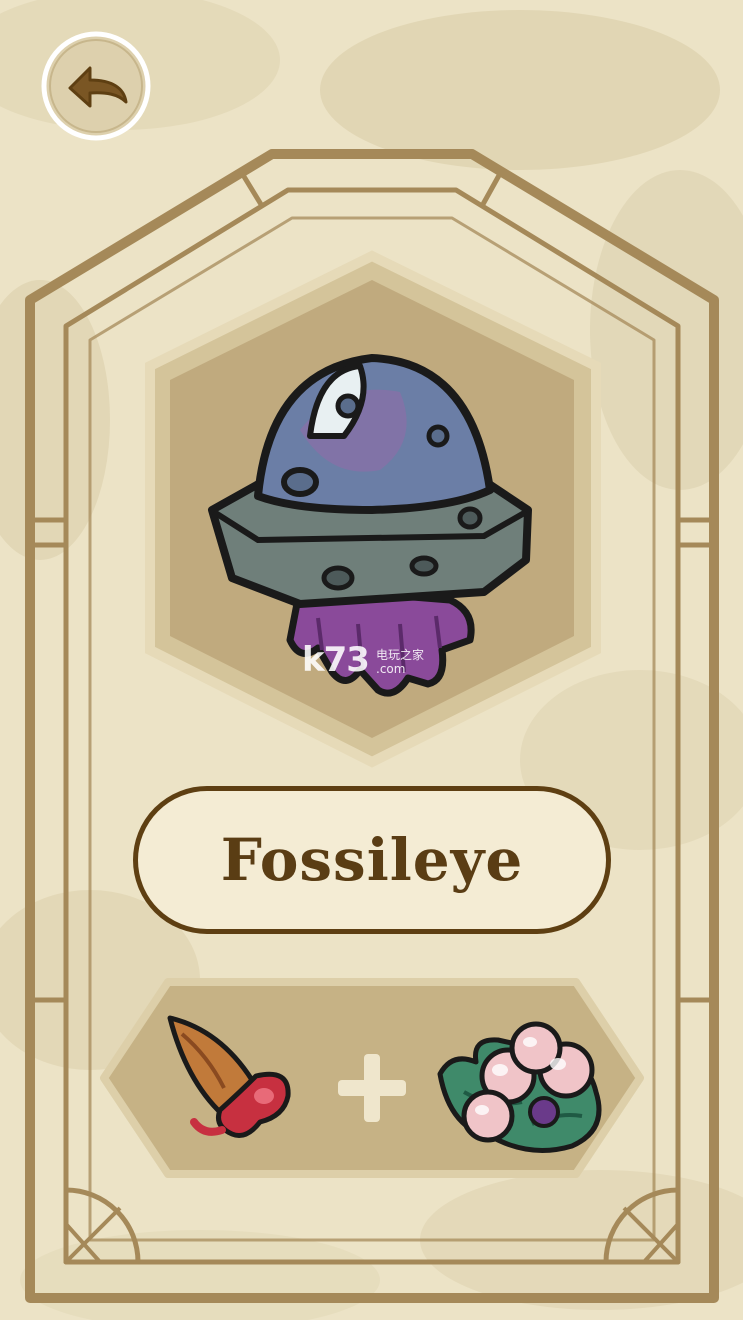  What do you see at coordinates (336, 660) in the screenshot?
I see `watermark-logo: k73` at bounding box center [336, 660].